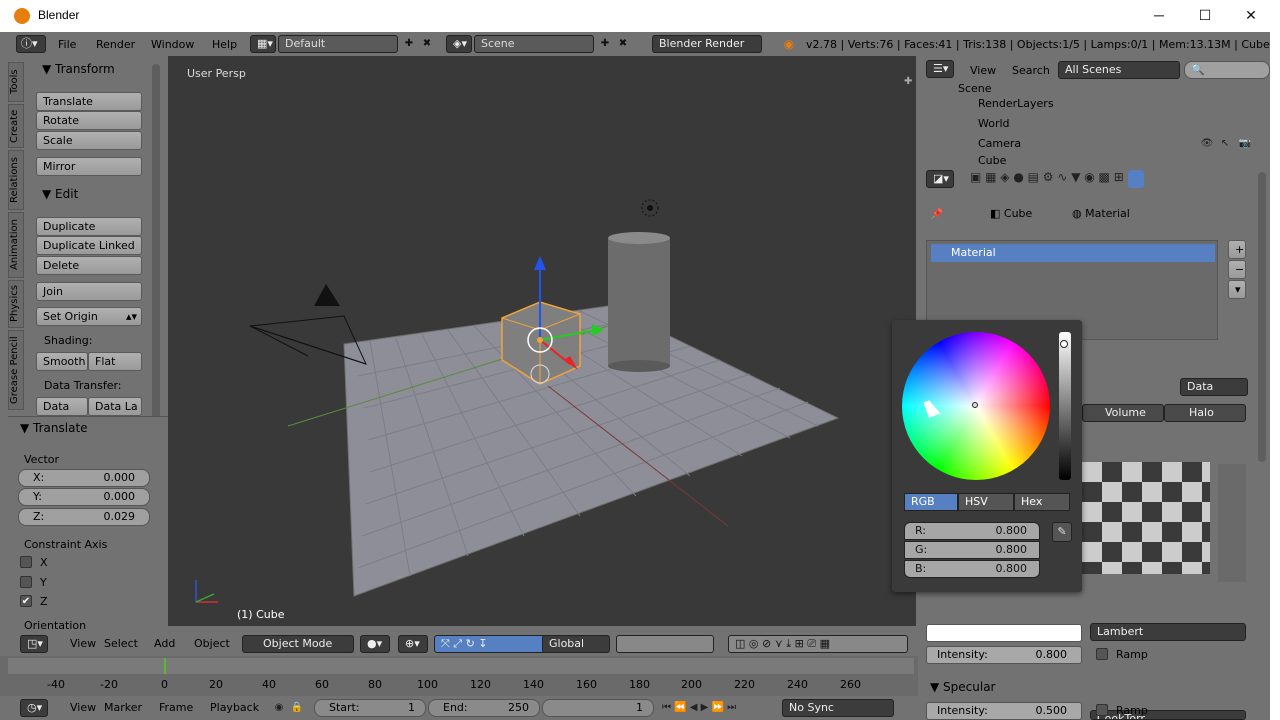  Describe the element at coordinates (1237, 289) in the screenshot. I see `slot-specials-button: ▾` at that location.